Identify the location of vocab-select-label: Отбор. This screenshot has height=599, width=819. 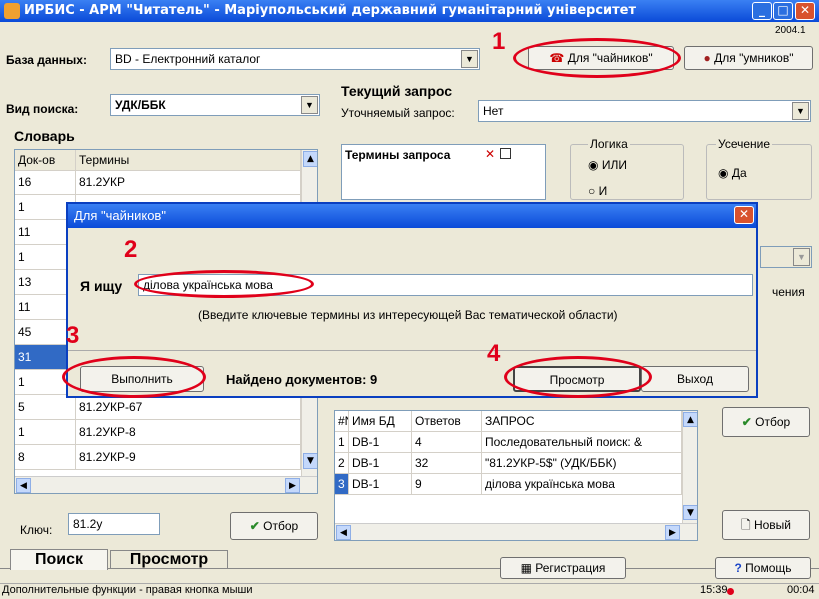
(281, 526).